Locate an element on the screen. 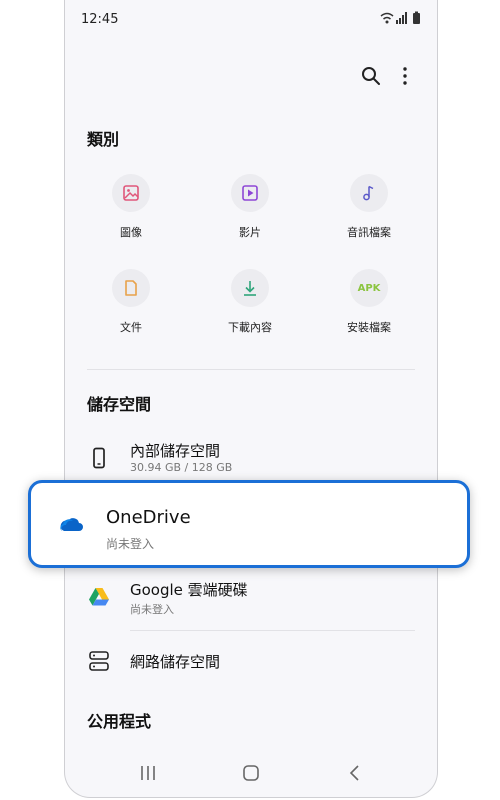 This screenshot has height=800, width=500. video-icon is located at coordinates (250, 193).